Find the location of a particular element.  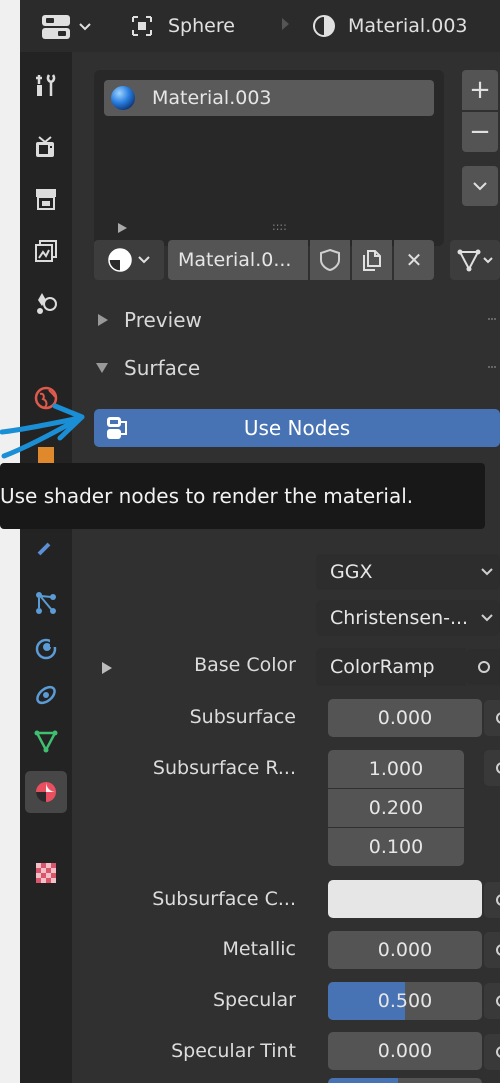

metallic-field: 0.000 is located at coordinates (405, 950).